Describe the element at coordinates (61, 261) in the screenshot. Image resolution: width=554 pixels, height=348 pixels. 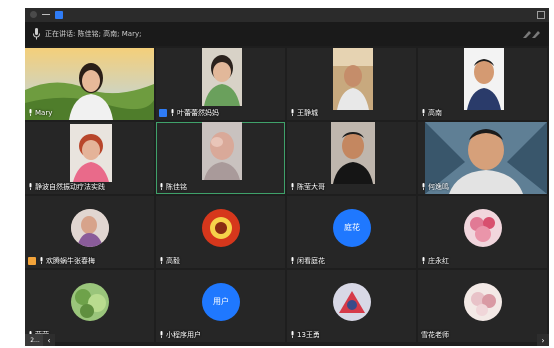
I see `participant-name: 欢腾蜗牛张春梅` at that location.